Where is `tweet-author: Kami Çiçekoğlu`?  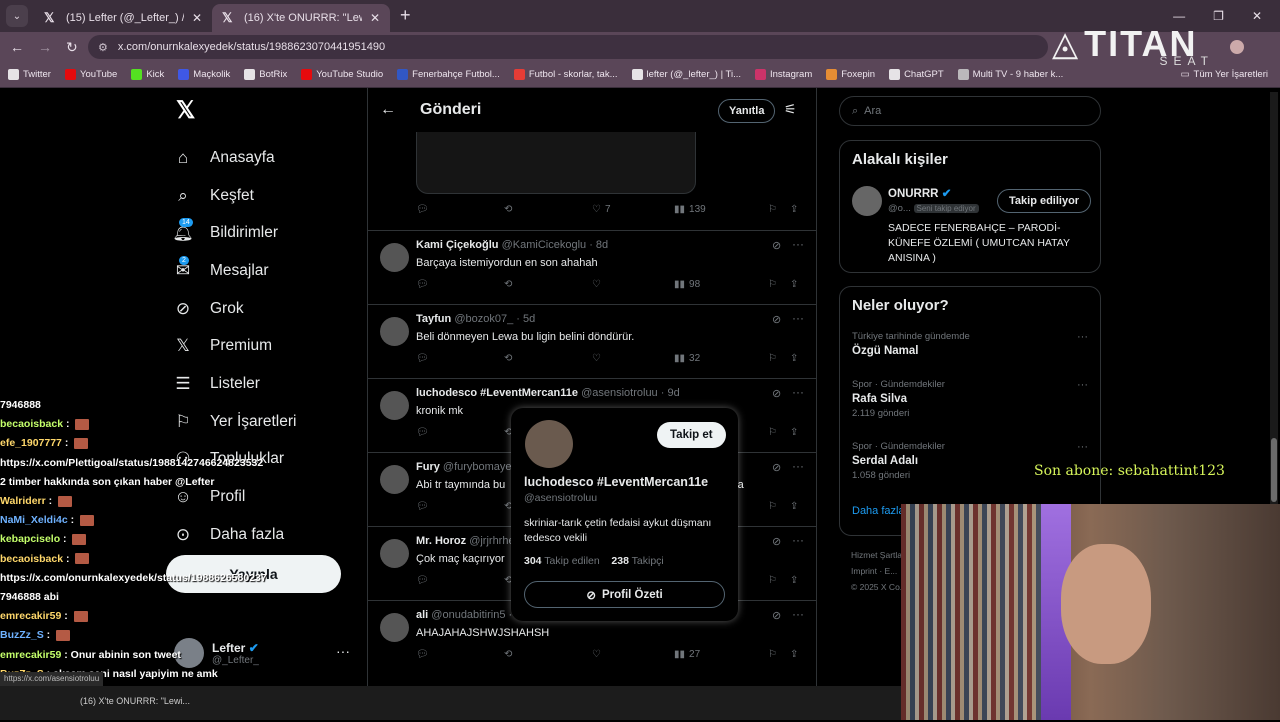
tweet-author: Kami Çiçekoğlu is located at coordinates (457, 245).